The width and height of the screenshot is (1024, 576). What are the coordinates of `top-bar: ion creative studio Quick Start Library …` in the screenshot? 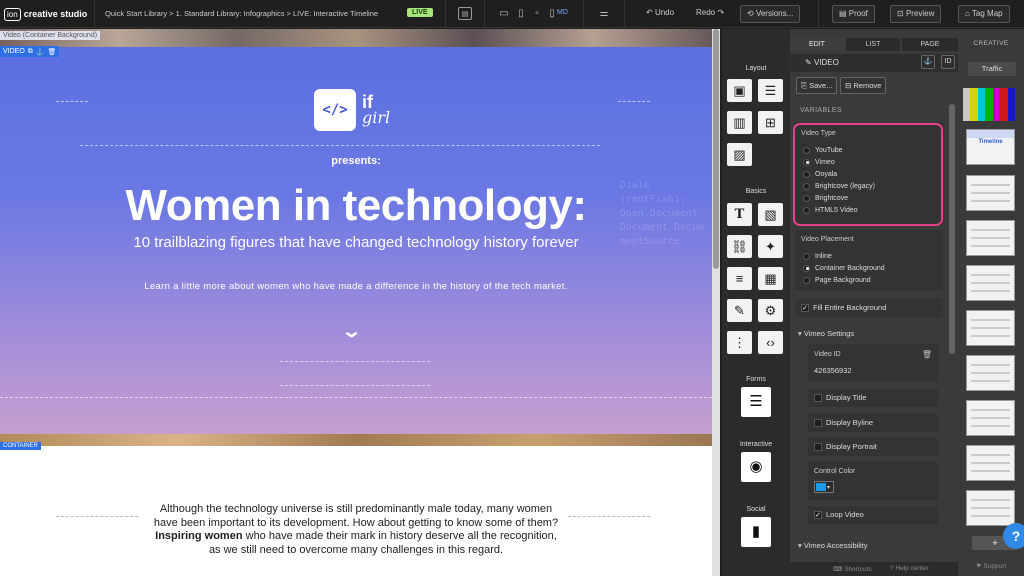 It's located at (512, 14).